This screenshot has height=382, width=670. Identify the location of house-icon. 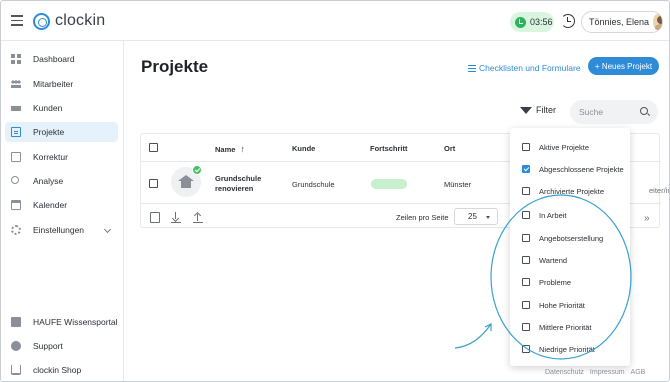
(186, 181).